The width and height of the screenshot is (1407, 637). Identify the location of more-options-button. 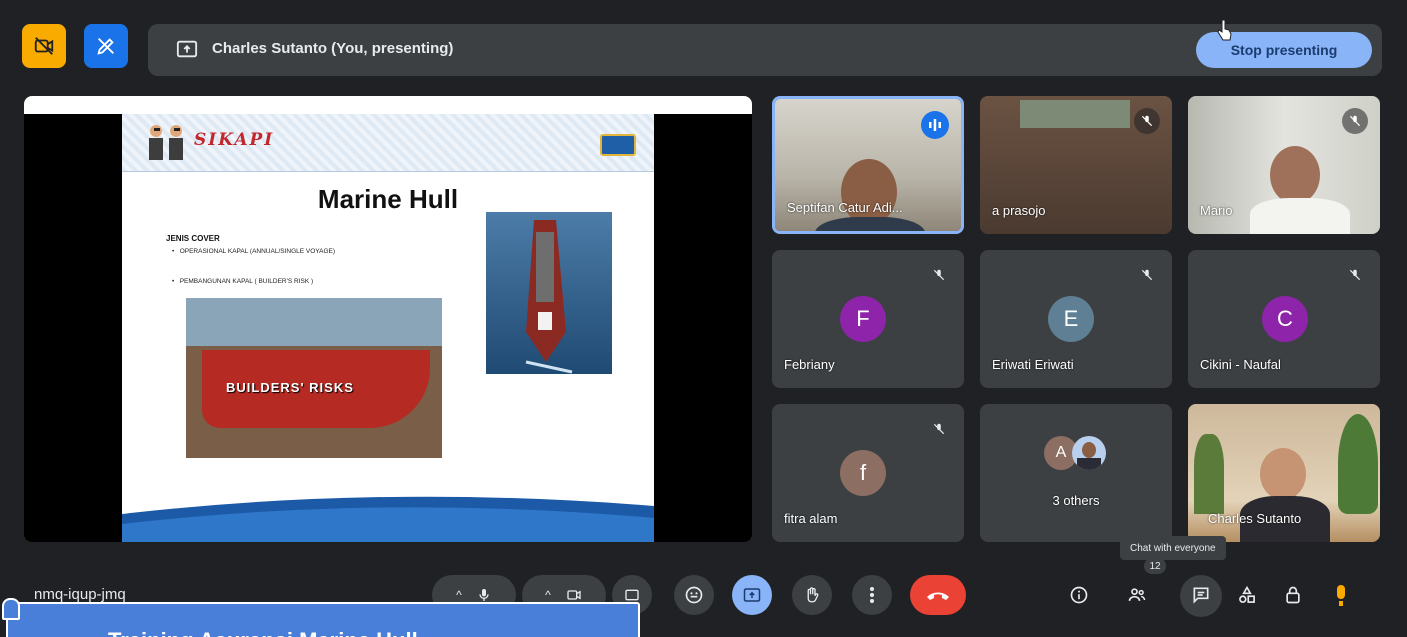
(872, 595).